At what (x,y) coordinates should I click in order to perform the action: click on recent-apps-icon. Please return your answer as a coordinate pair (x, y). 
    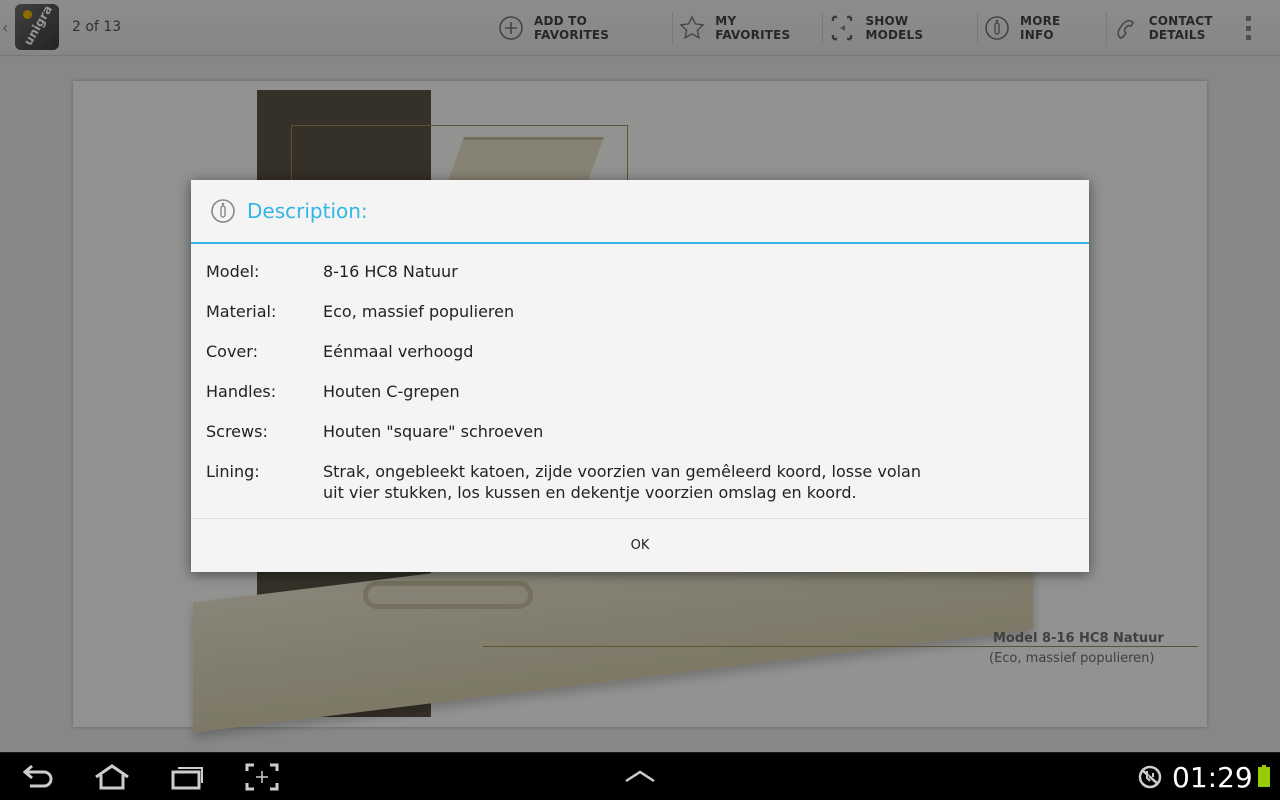
    Looking at the image, I should click on (188, 777).